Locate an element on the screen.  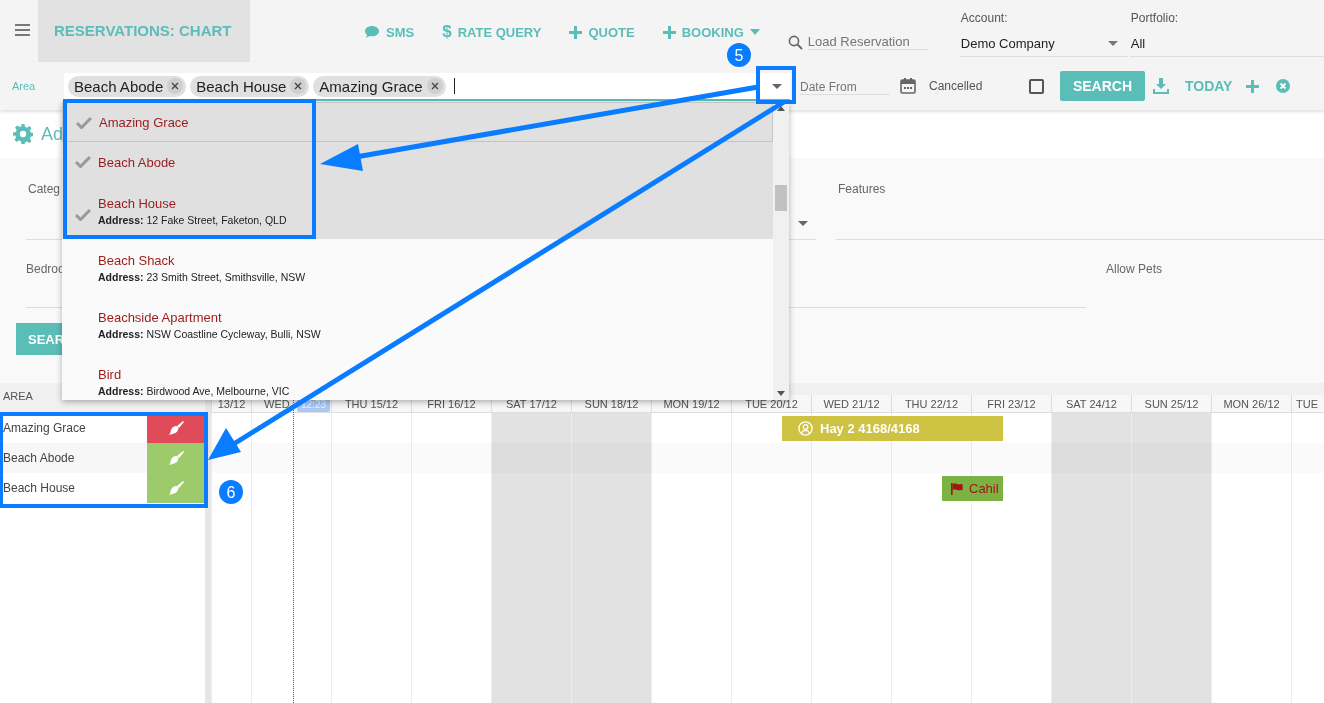
day-header: MON 19/12 is located at coordinates (691, 404).